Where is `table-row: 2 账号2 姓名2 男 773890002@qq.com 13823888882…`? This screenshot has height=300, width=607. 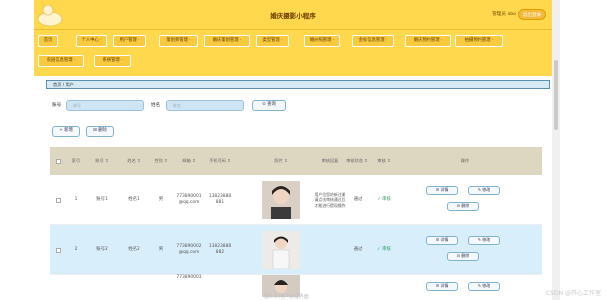
table-row: 2 账号2 姓名2 男 773890002@qq.com 13823888882… is located at coordinates (296, 250).